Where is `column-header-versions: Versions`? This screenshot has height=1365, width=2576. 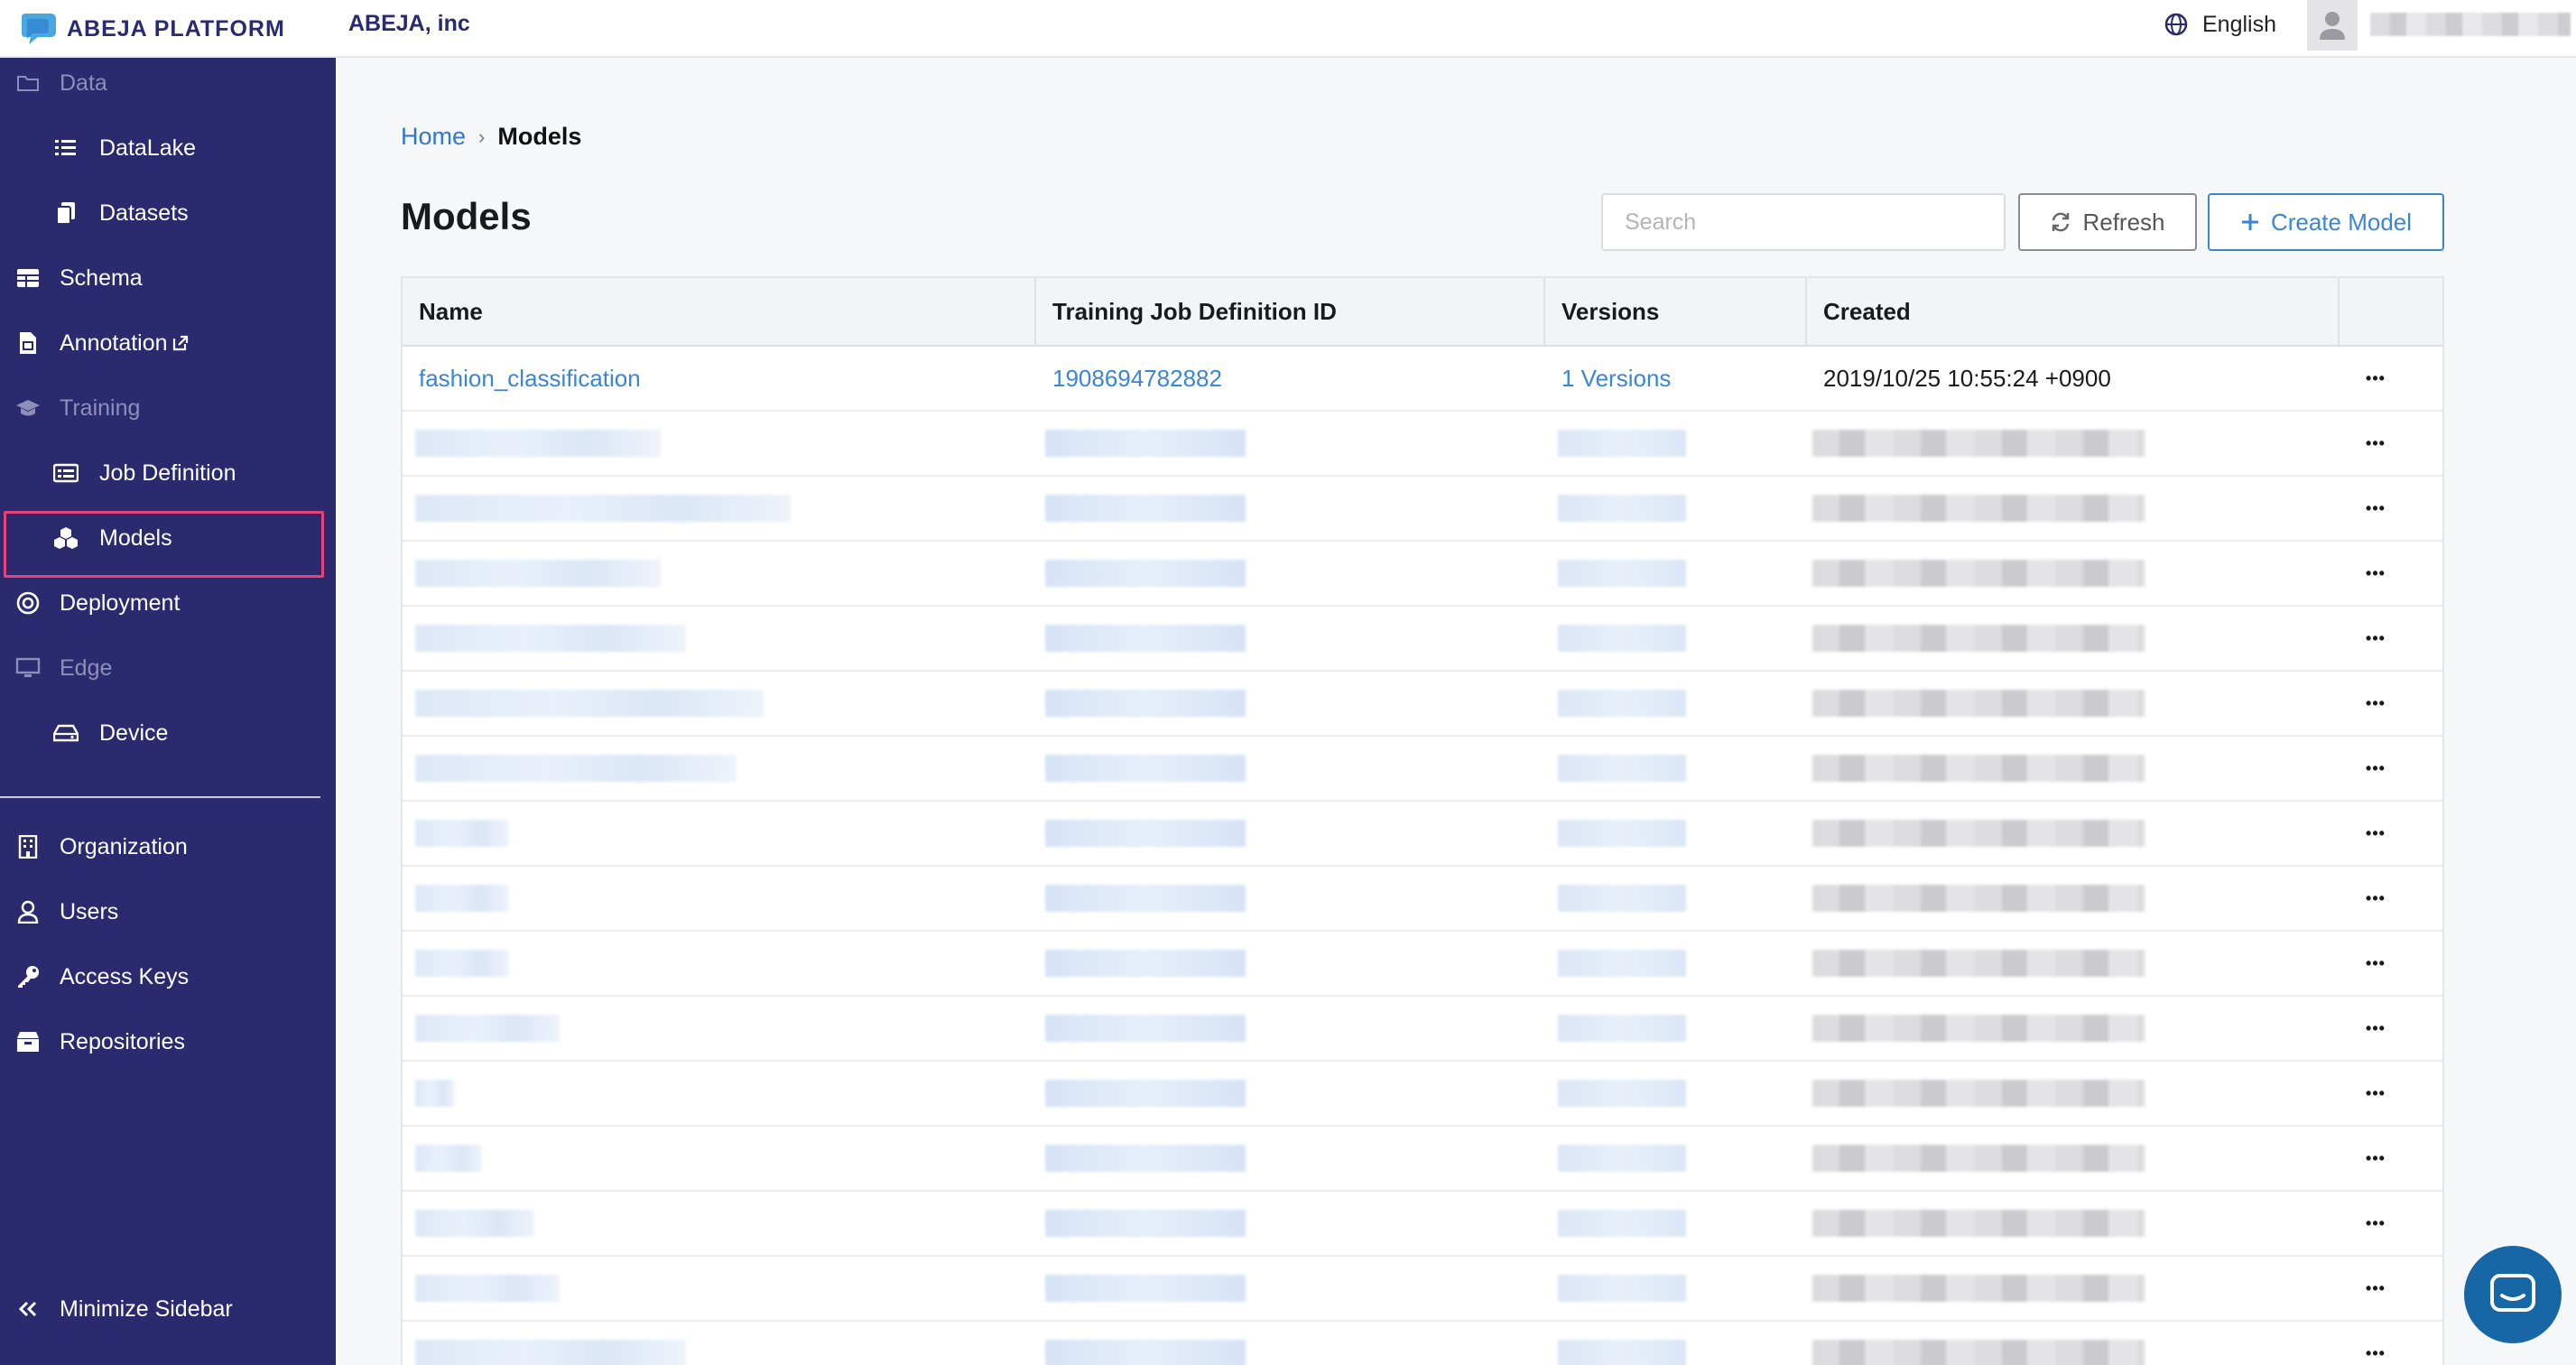
column-header-versions: Versions is located at coordinates (1676, 311).